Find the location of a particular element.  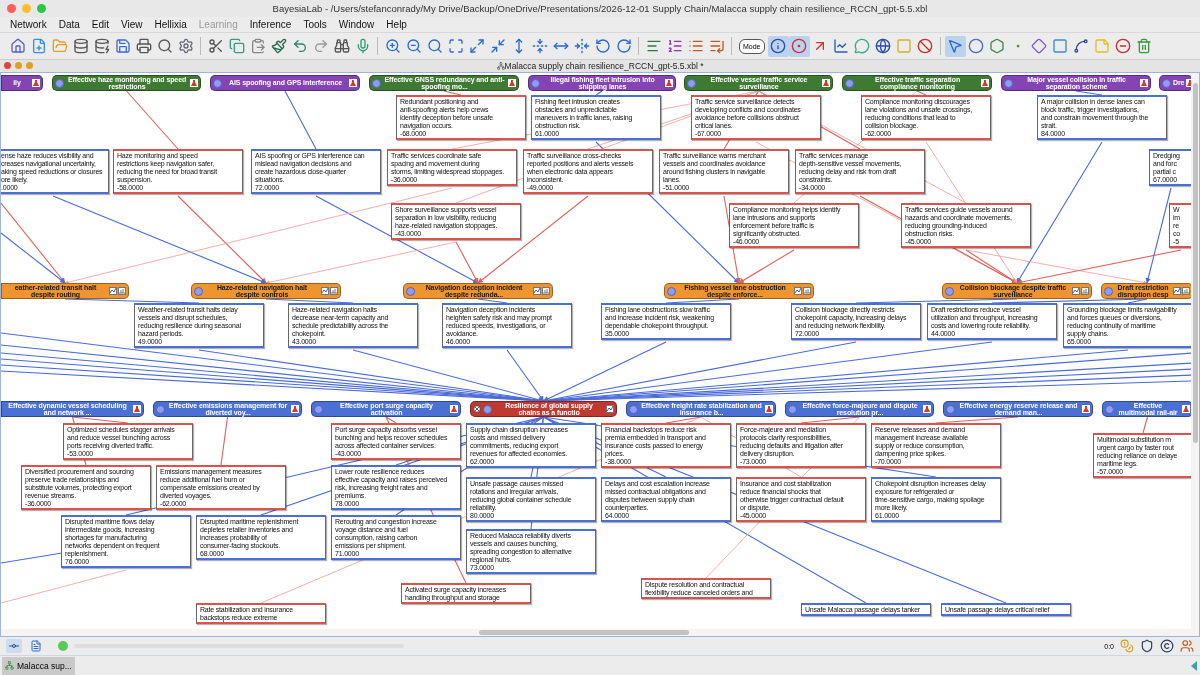

users-icon is located at coordinates (1187, 646).